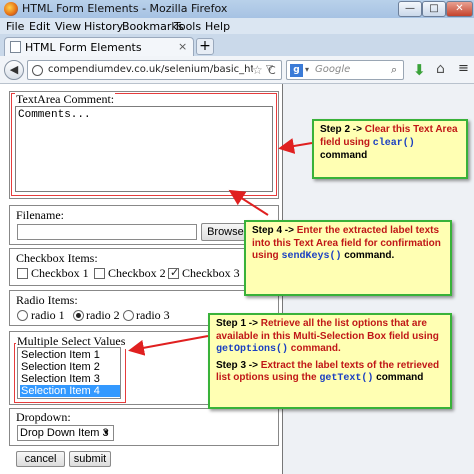 This screenshot has height=474, width=474. I want to click on step-3-suffix: command, so click(400, 377).